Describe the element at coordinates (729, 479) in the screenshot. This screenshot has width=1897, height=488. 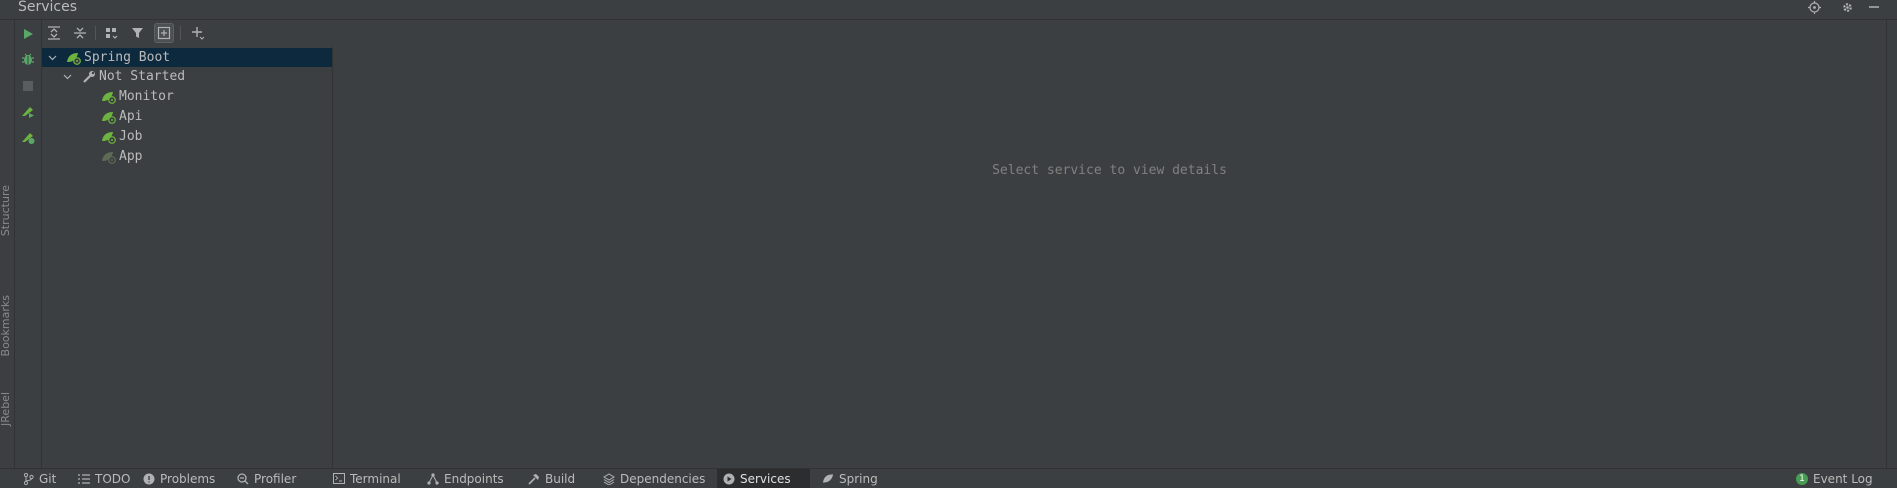
I see `play-circle-icon` at that location.